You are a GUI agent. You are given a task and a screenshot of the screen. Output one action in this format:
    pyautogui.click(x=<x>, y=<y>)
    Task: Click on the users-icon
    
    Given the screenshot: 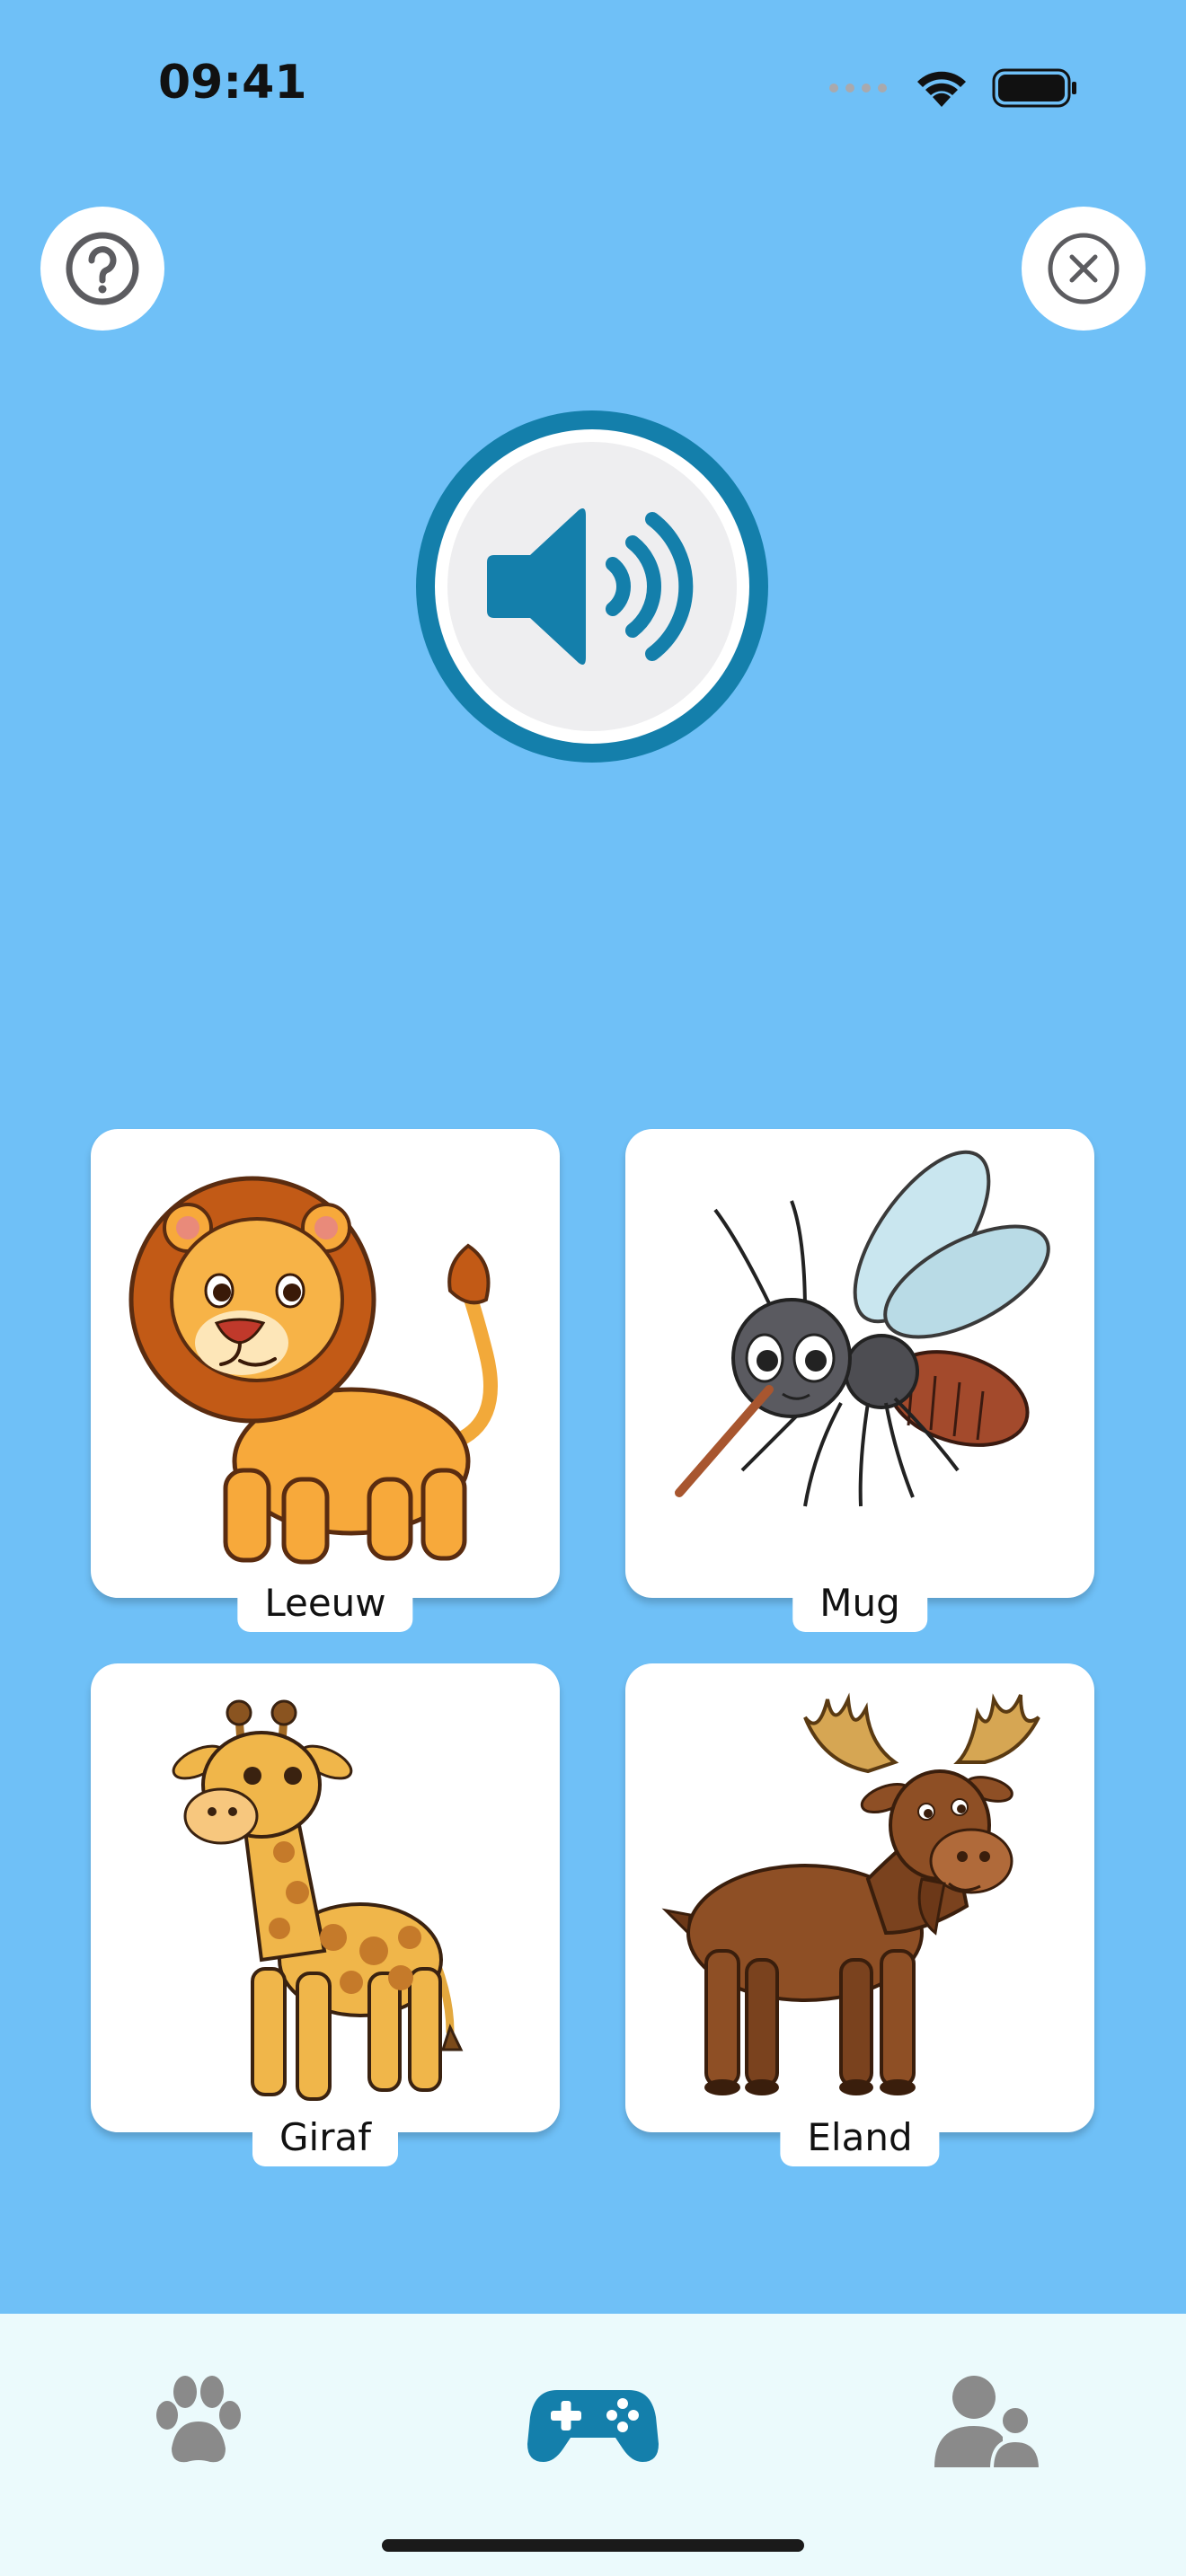 What is the action you would take?
    pyautogui.click(x=988, y=2423)
    